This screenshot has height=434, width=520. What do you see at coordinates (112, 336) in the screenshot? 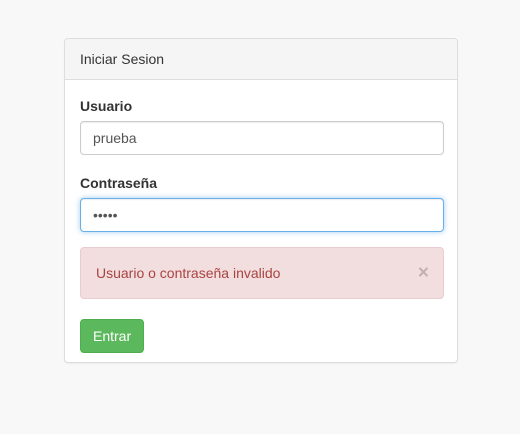
I see `submit-button: Entrar` at bounding box center [112, 336].